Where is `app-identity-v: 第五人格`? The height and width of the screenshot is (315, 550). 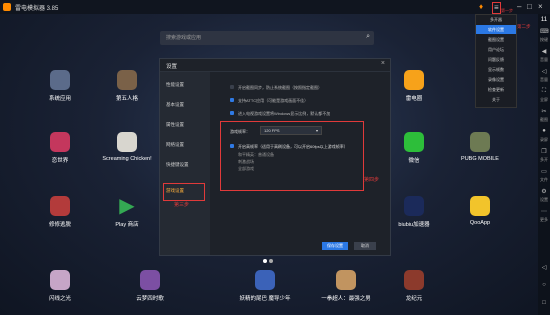
app-identity-v: 第五人格 is located at coordinates (127, 86).